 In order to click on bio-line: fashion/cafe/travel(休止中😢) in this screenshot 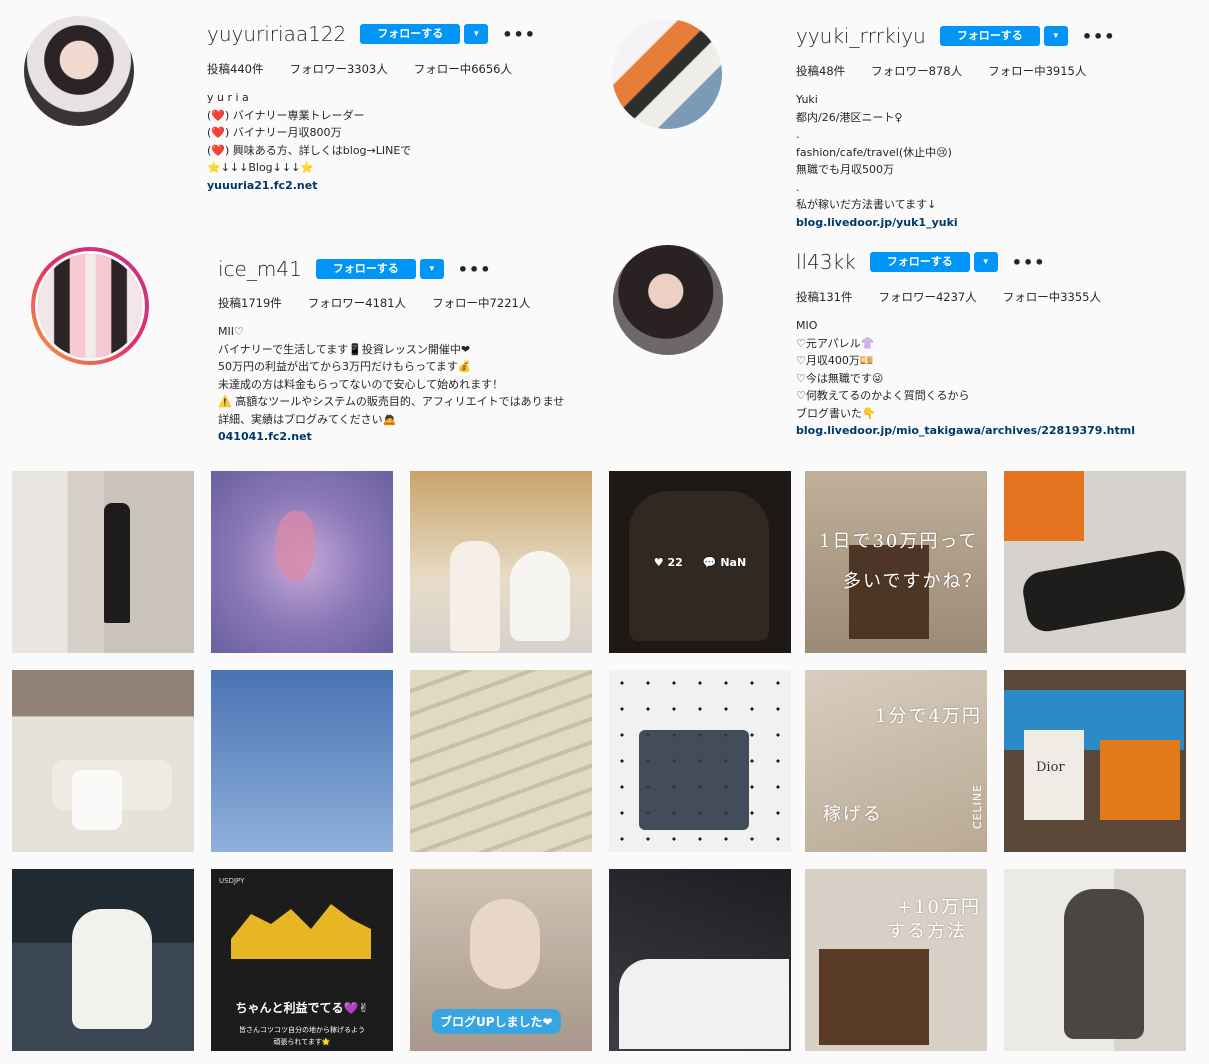, I will do `click(874, 152)`.